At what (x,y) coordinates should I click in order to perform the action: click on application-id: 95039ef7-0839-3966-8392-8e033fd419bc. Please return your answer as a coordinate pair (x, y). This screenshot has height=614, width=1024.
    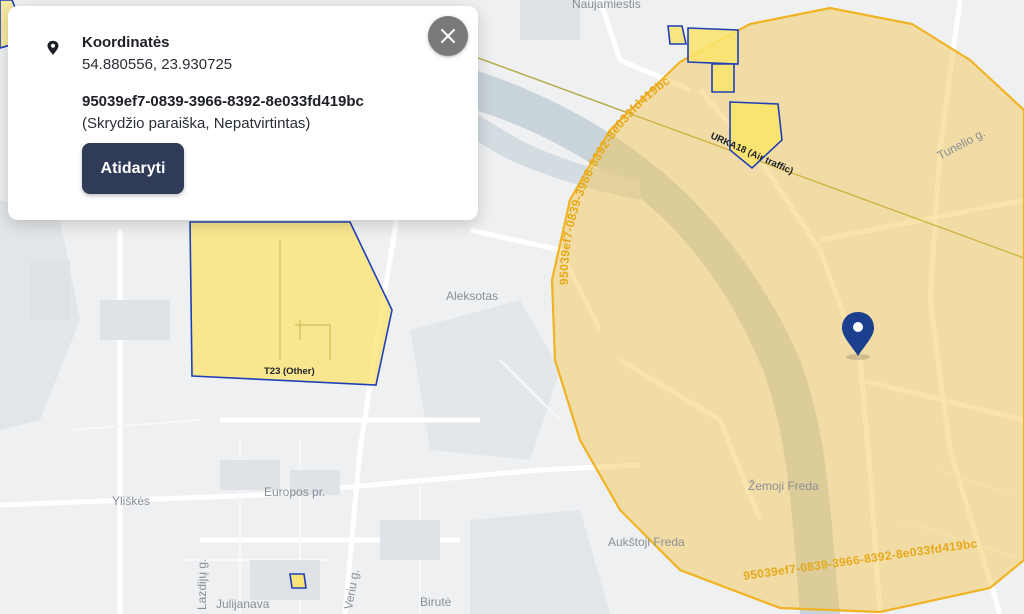
    Looking at the image, I should click on (223, 101).